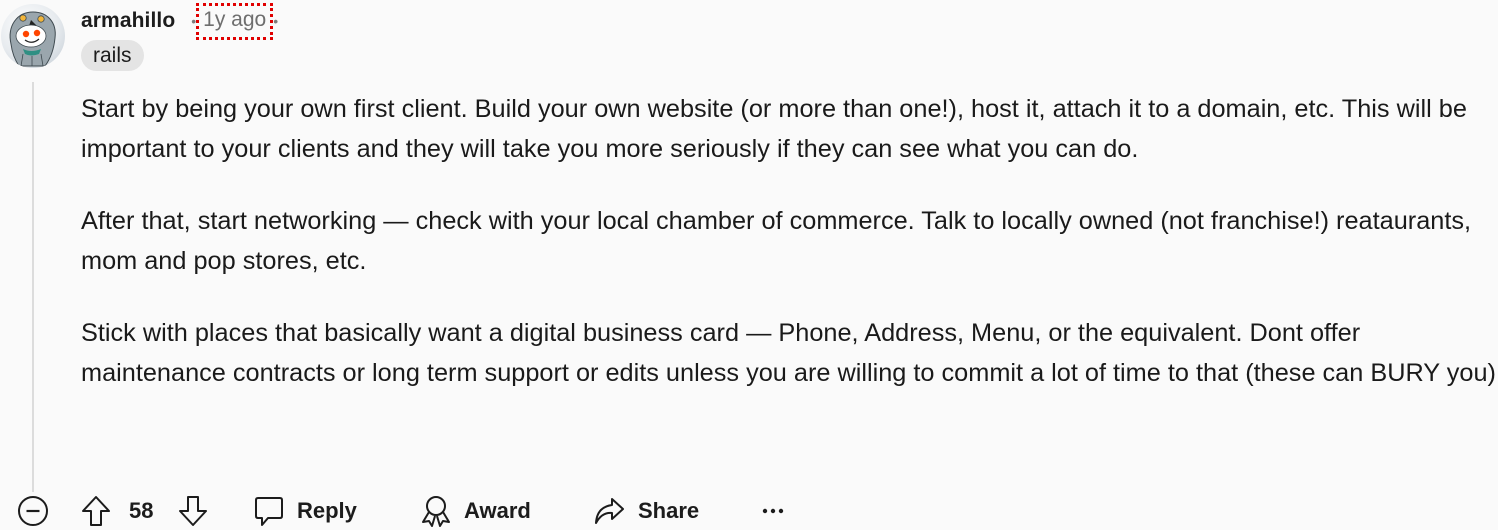  I want to click on arrow-down-icon, so click(193, 511).